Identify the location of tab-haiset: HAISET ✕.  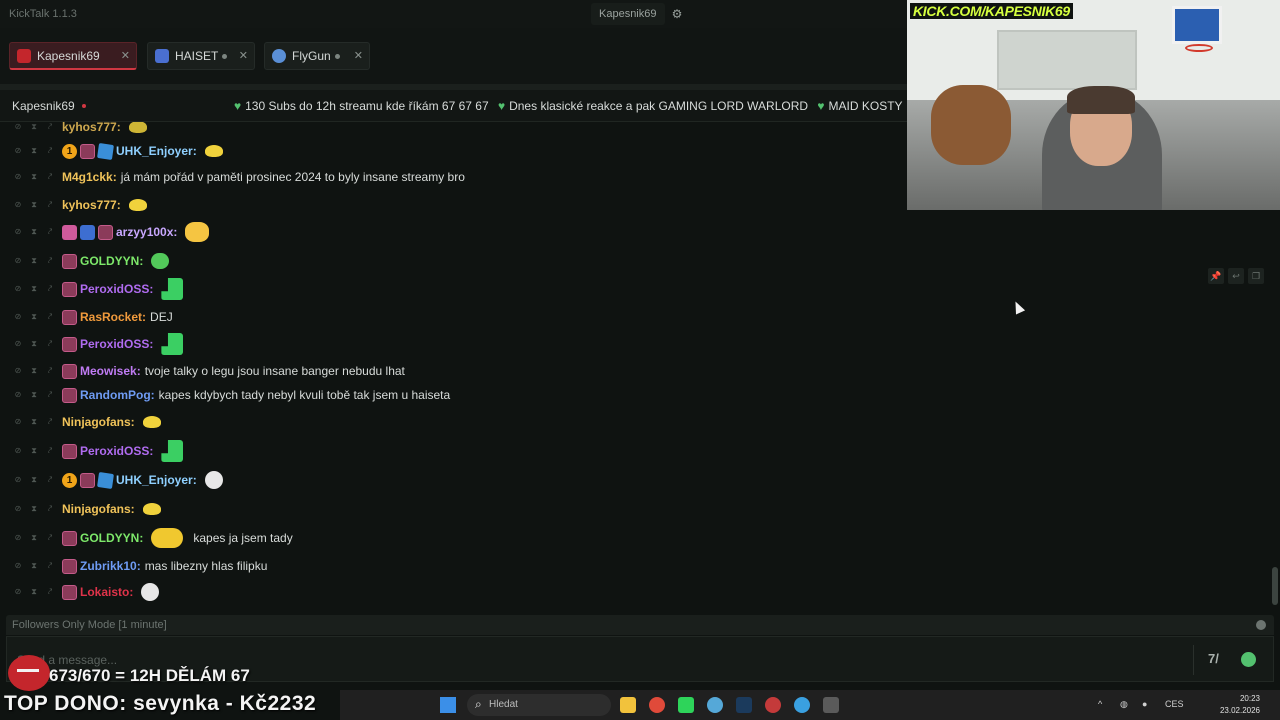
(201, 56).